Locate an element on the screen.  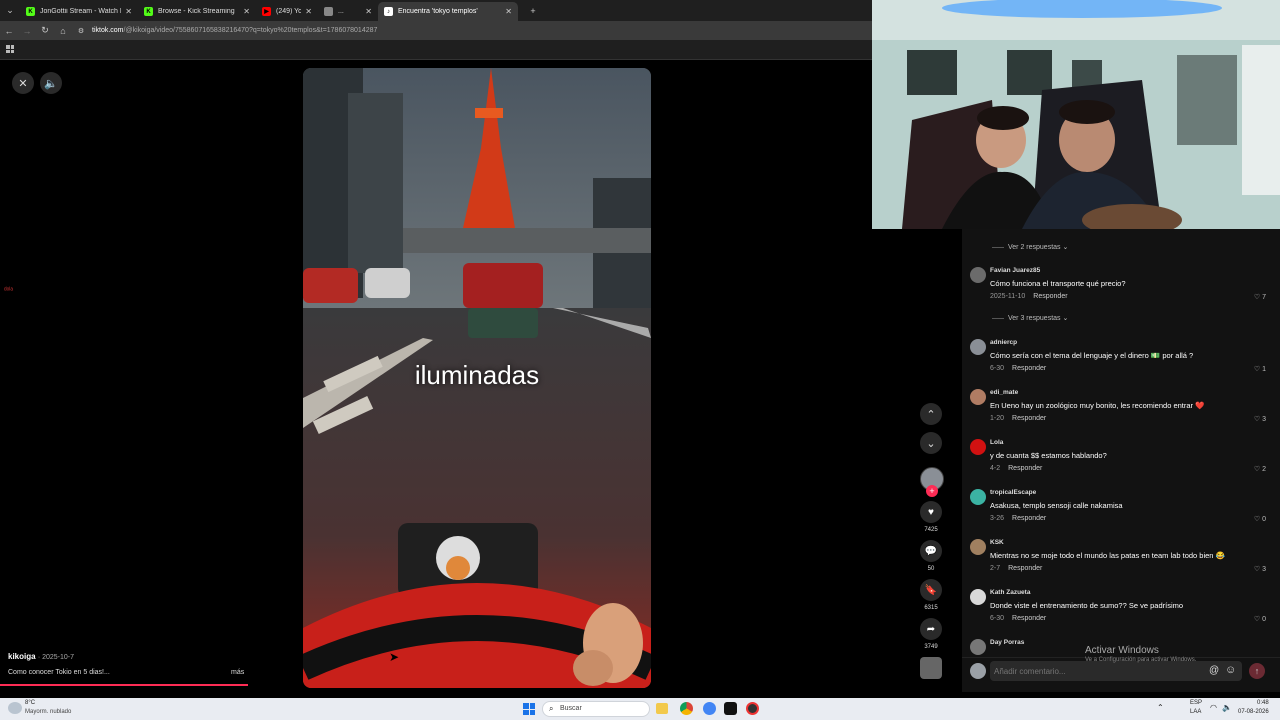
commenter-name: Day Porras is located at coordinates (1007, 642).